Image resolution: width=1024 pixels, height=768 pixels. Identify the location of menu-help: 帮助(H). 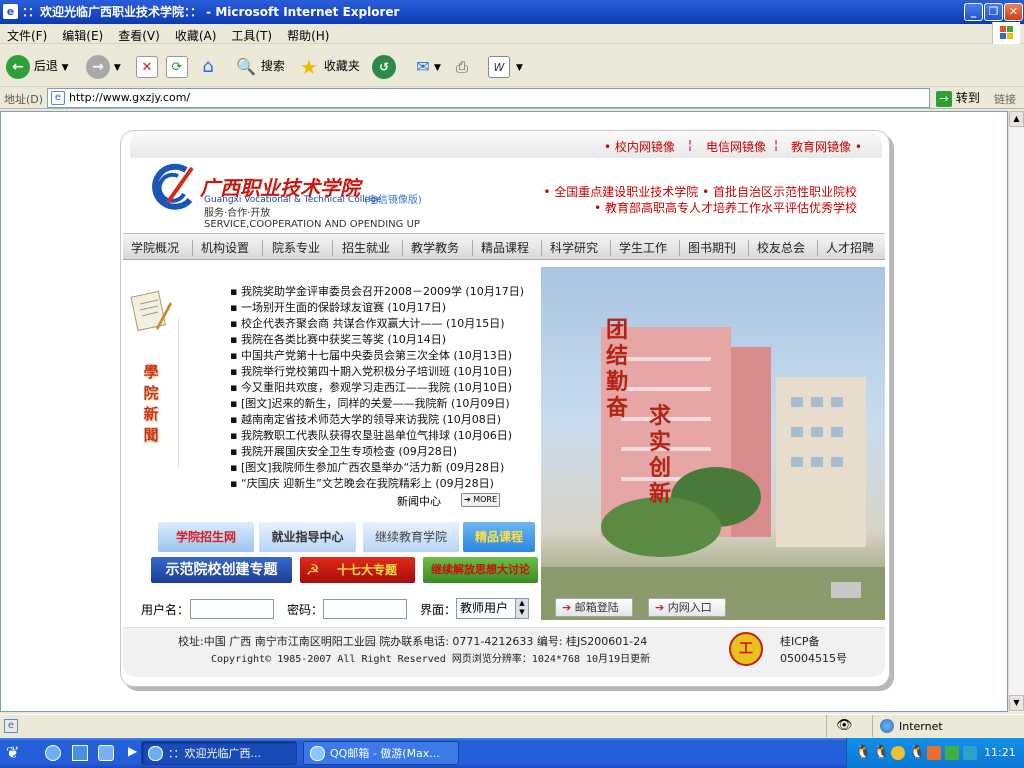
(308, 34).